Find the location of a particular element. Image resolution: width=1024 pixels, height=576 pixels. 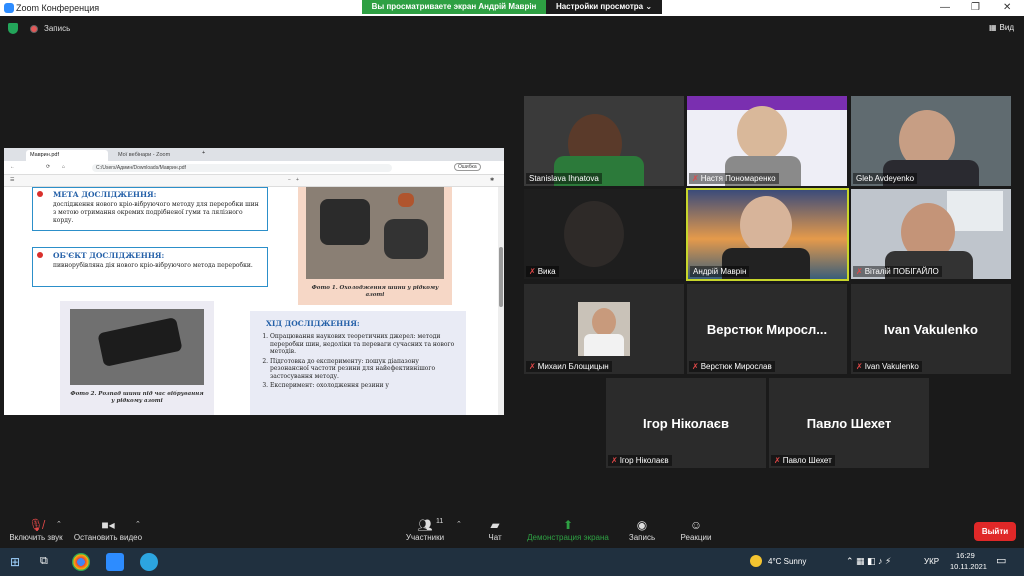

view-button: ▦ Вид is located at coordinates (1001, 27).